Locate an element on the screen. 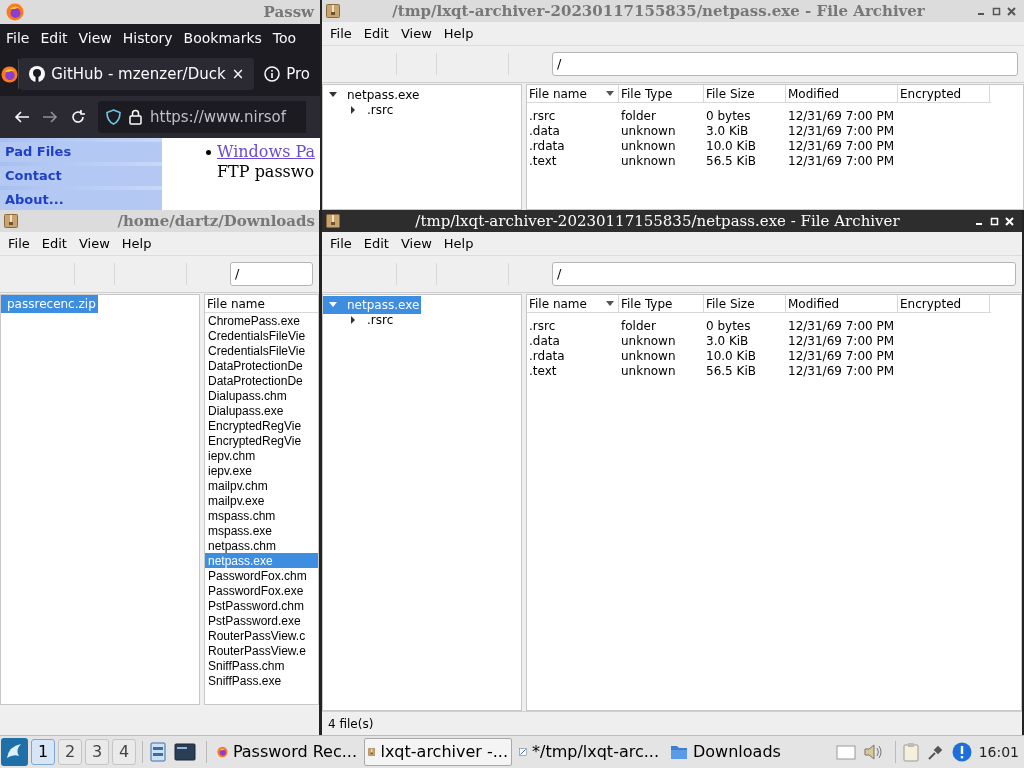  archive-entry: netpass.chm is located at coordinates (261, 545).